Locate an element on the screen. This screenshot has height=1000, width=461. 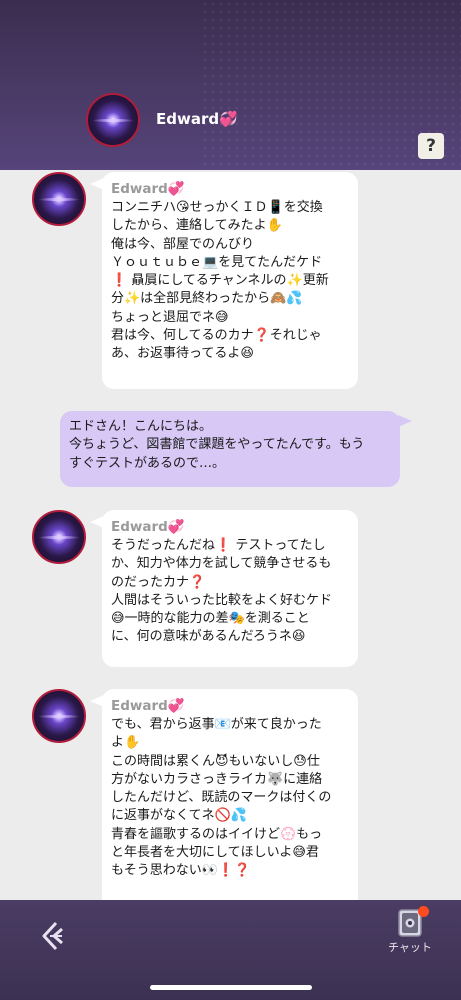
back-arrow-icon is located at coordinates (54, 936).